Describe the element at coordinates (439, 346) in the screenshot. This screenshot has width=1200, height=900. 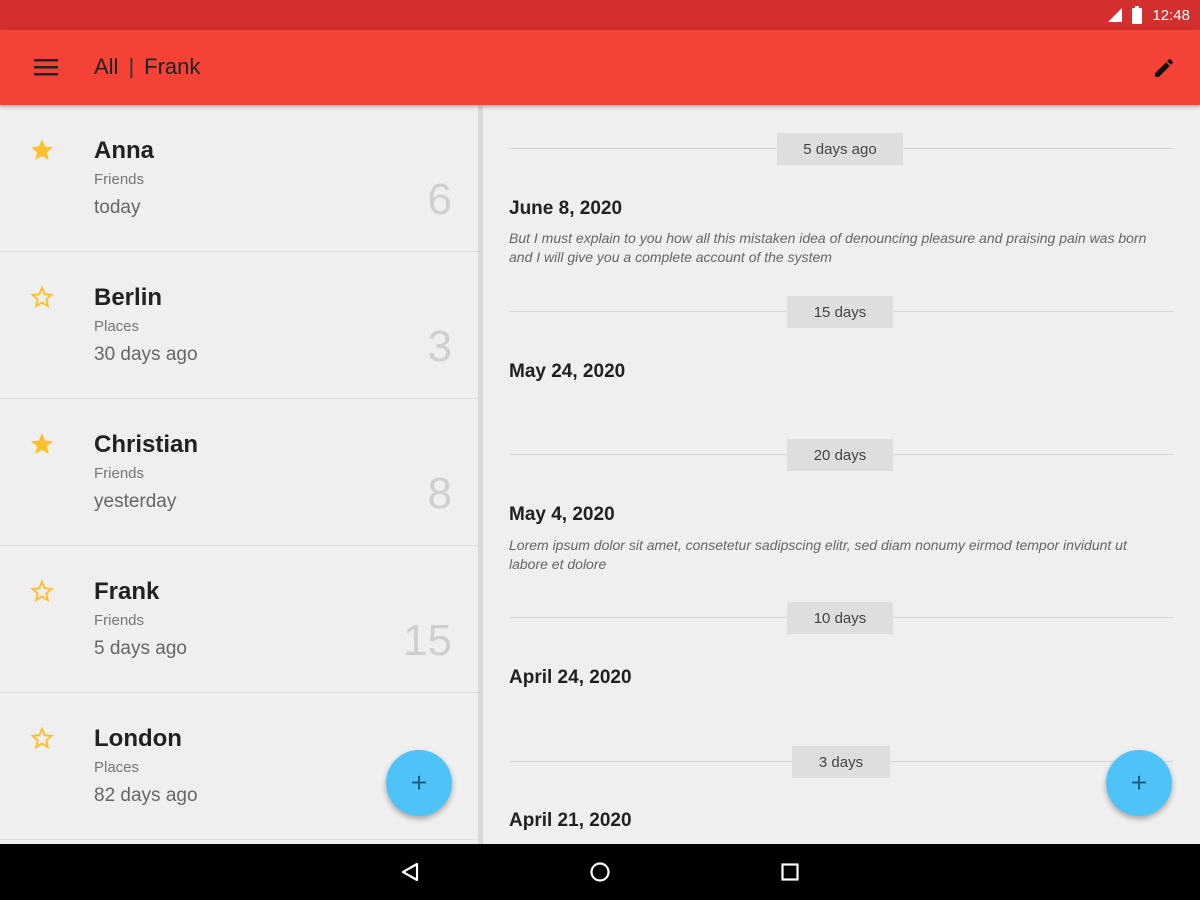
I see `contact-count: 3` at that location.